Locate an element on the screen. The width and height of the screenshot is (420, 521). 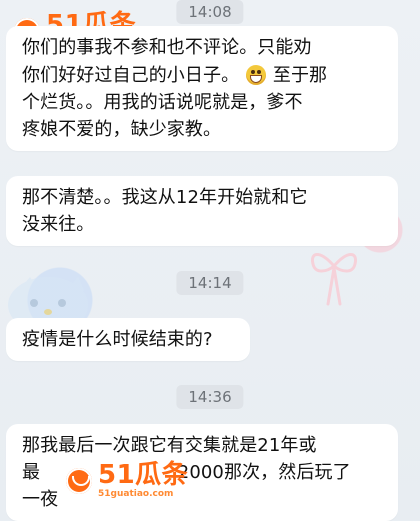
message-line: 你们的事我不参和也不评论。只能劝 is located at coordinates (167, 47).